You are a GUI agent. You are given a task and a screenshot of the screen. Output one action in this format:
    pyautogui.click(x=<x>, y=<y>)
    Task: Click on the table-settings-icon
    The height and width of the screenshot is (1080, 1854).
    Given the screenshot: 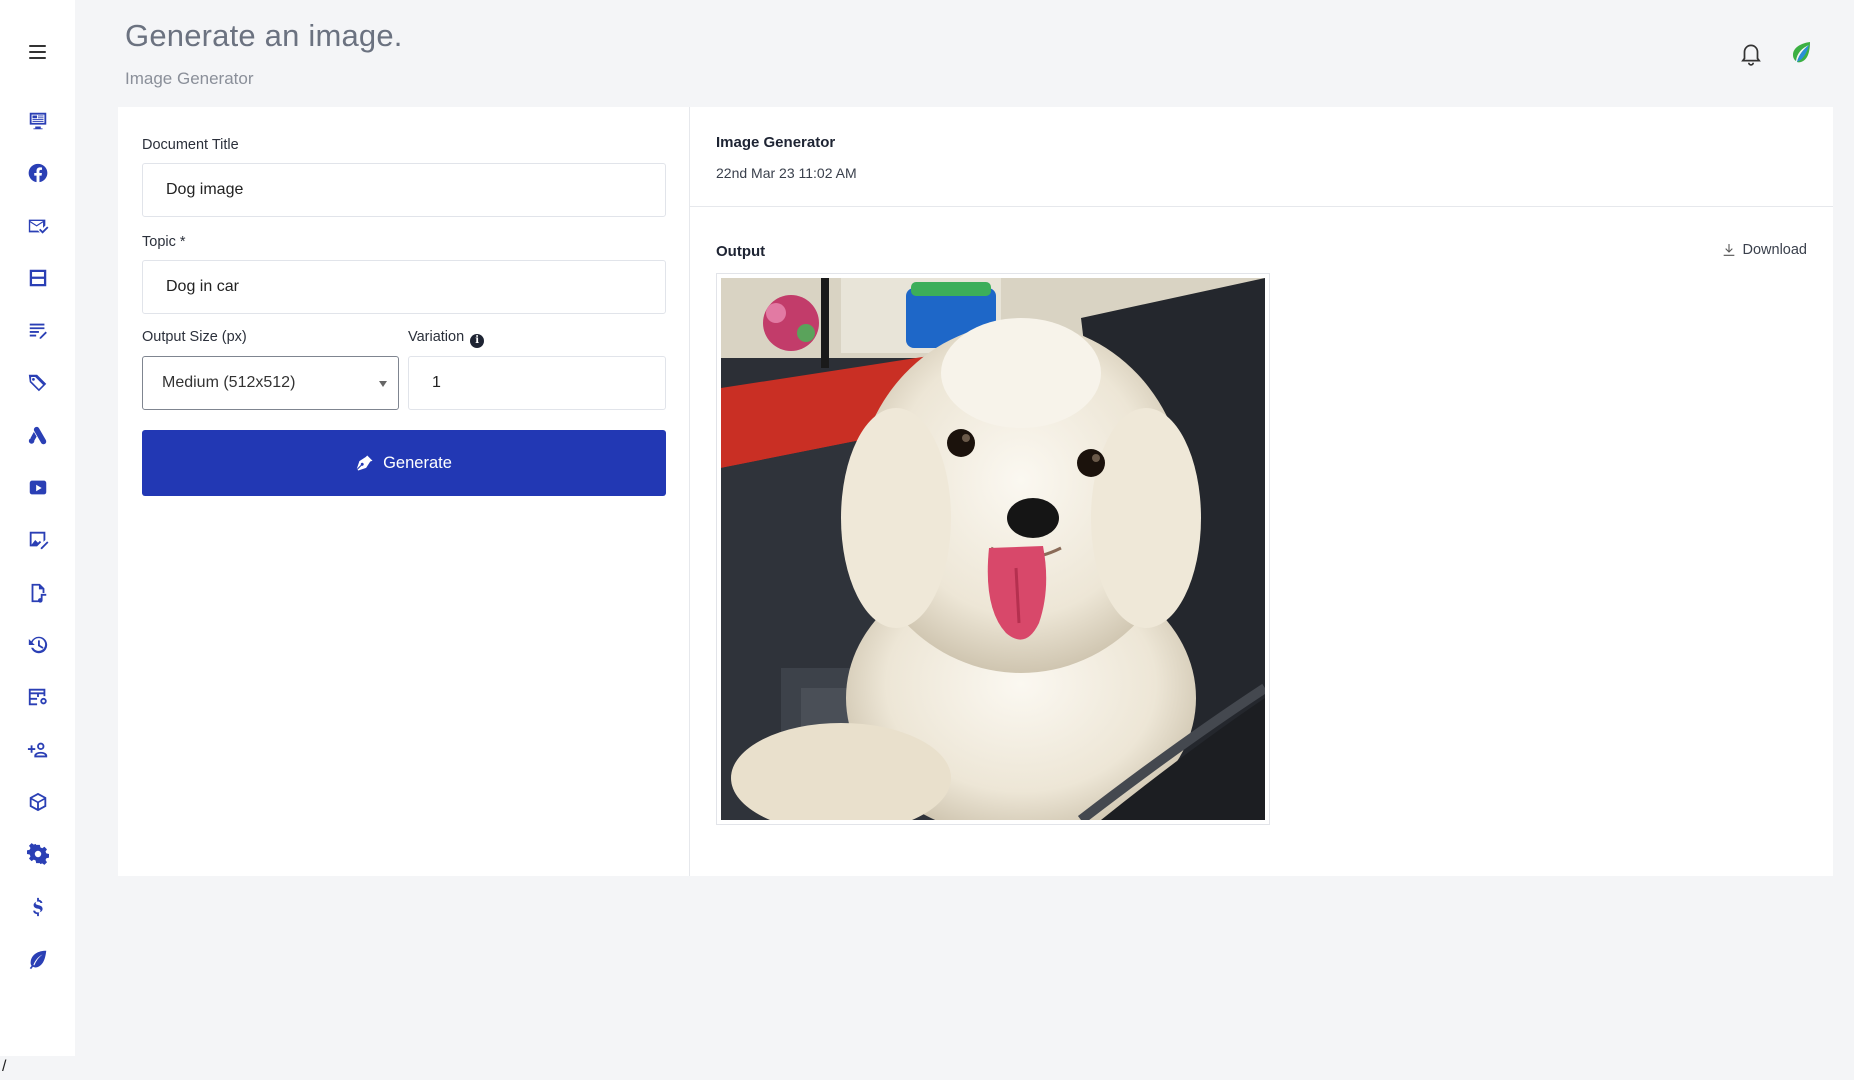 What is the action you would take?
    pyautogui.click(x=37, y=697)
    